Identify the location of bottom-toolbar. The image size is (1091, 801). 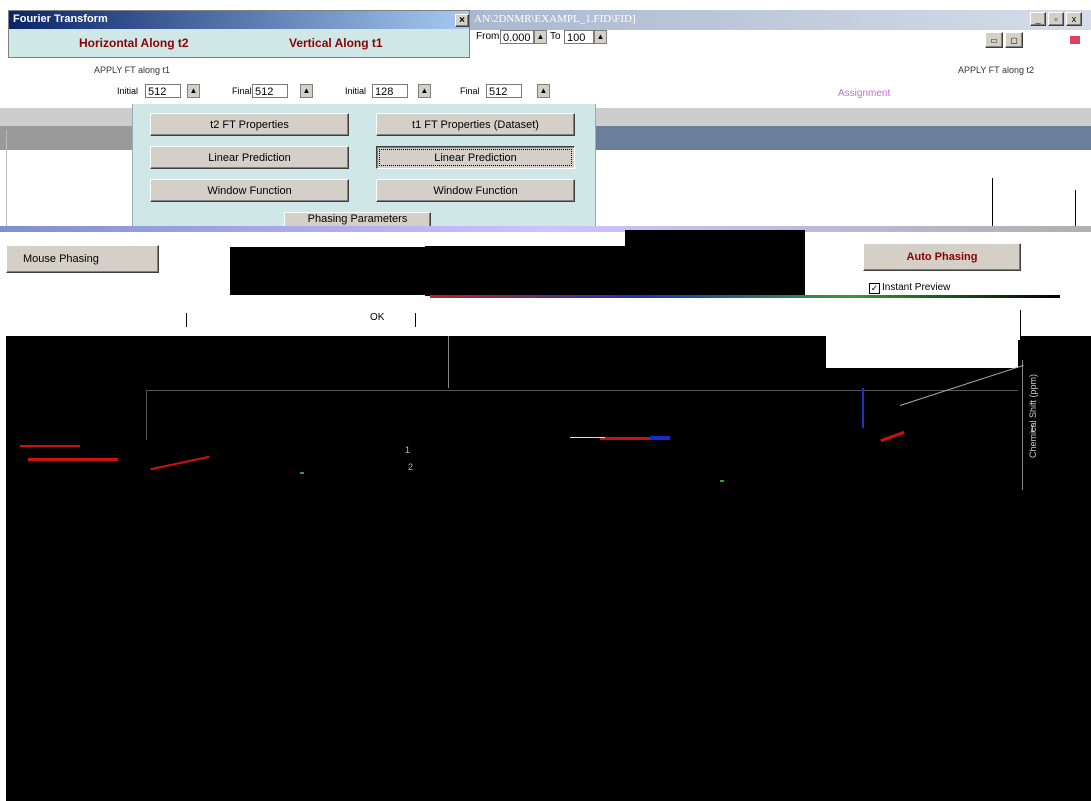
(545, 317).